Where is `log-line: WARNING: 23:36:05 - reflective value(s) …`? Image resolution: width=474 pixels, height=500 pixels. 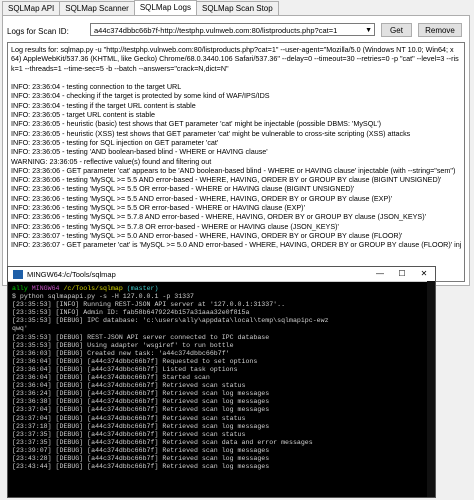 log-line: WARNING: 23:36:05 - reflective value(s) … is located at coordinates (111, 161).